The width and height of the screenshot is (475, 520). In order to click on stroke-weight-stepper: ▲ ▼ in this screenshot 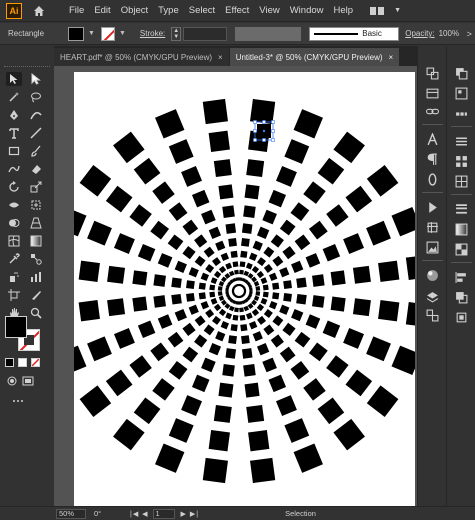, I will do `click(176, 33)`.